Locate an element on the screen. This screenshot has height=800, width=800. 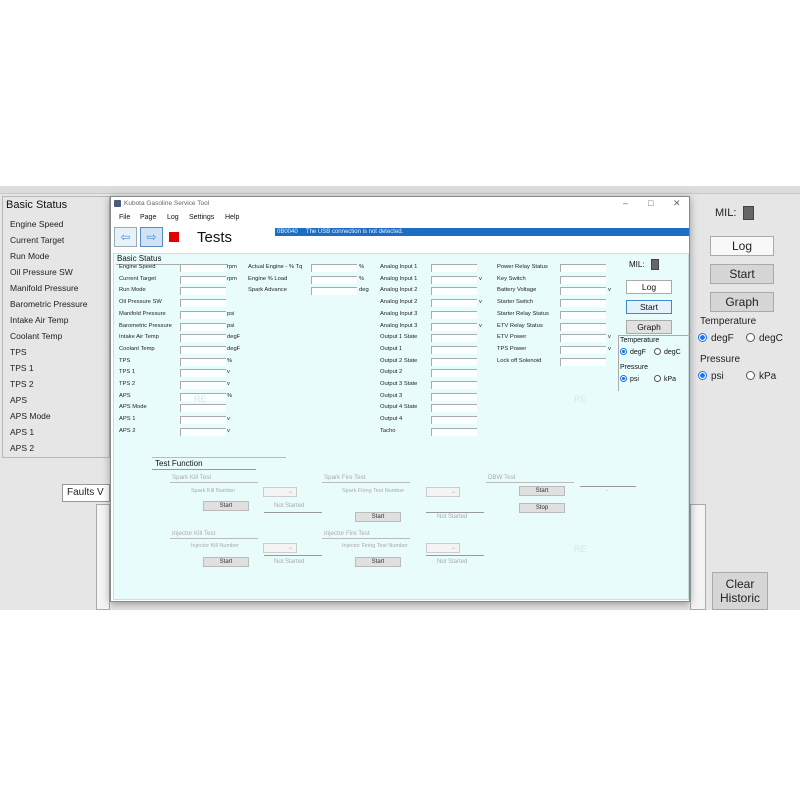
log-button: Log is located at coordinates (649, 287).